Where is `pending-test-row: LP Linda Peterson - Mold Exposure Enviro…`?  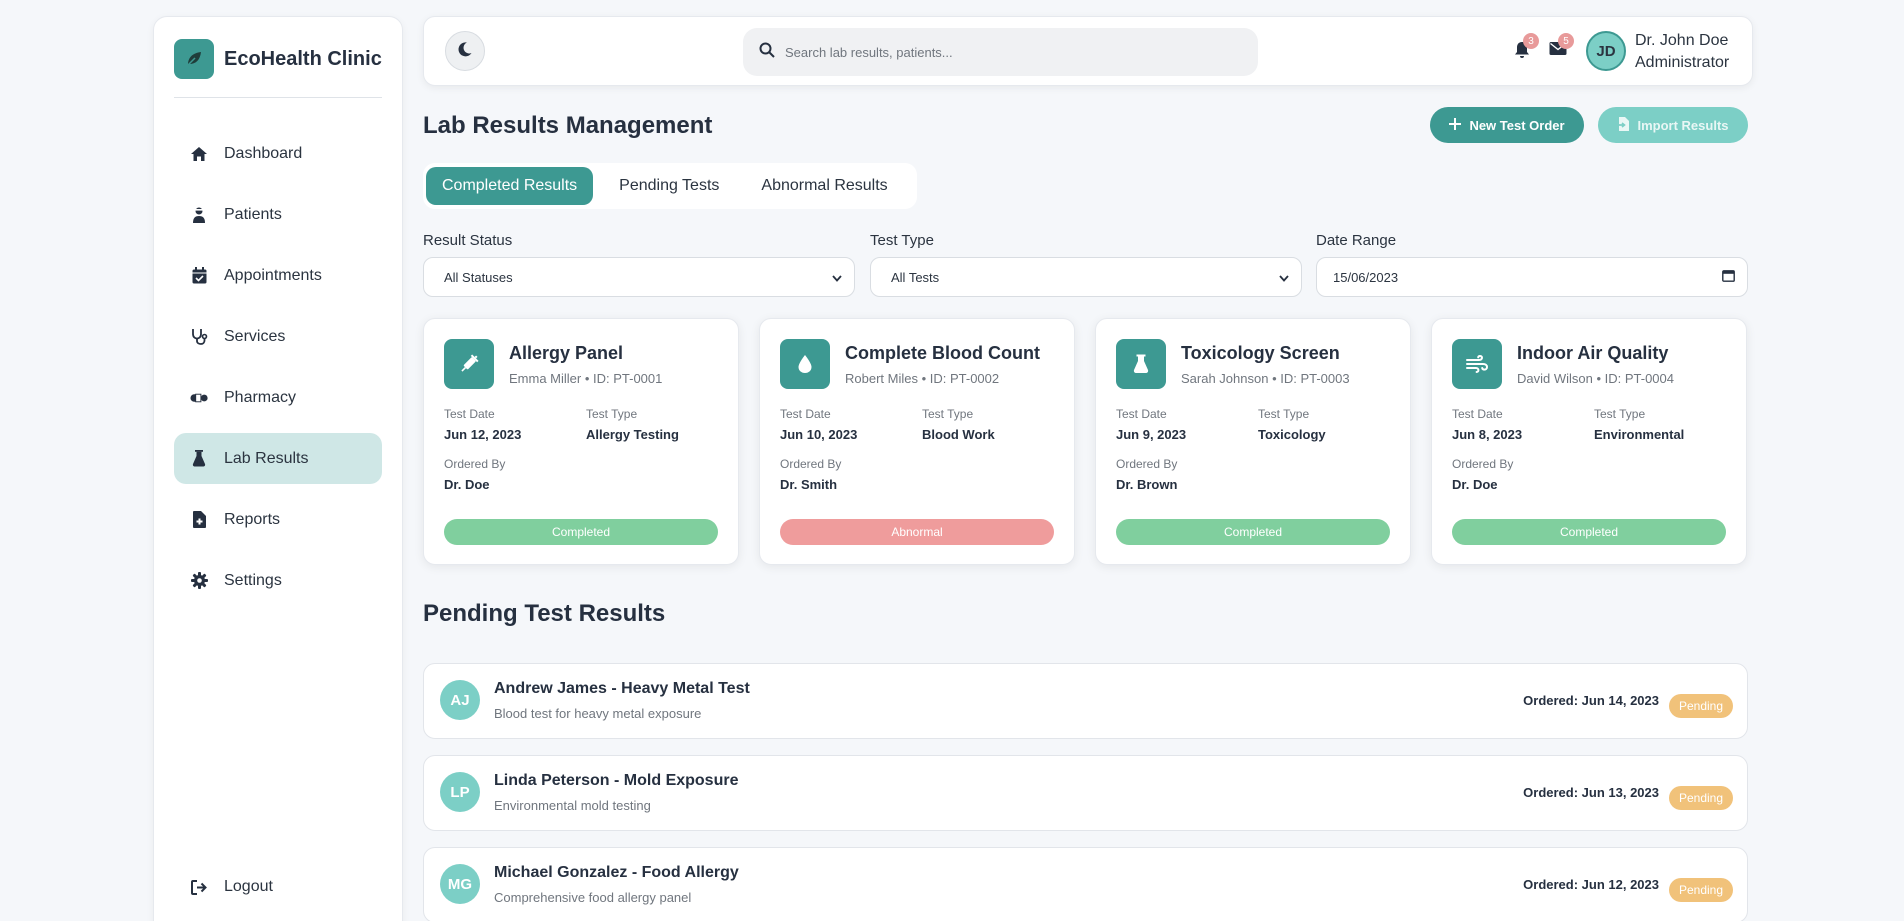
pending-test-row: LP Linda Peterson - Mold Exposure Enviro… is located at coordinates (1085, 793).